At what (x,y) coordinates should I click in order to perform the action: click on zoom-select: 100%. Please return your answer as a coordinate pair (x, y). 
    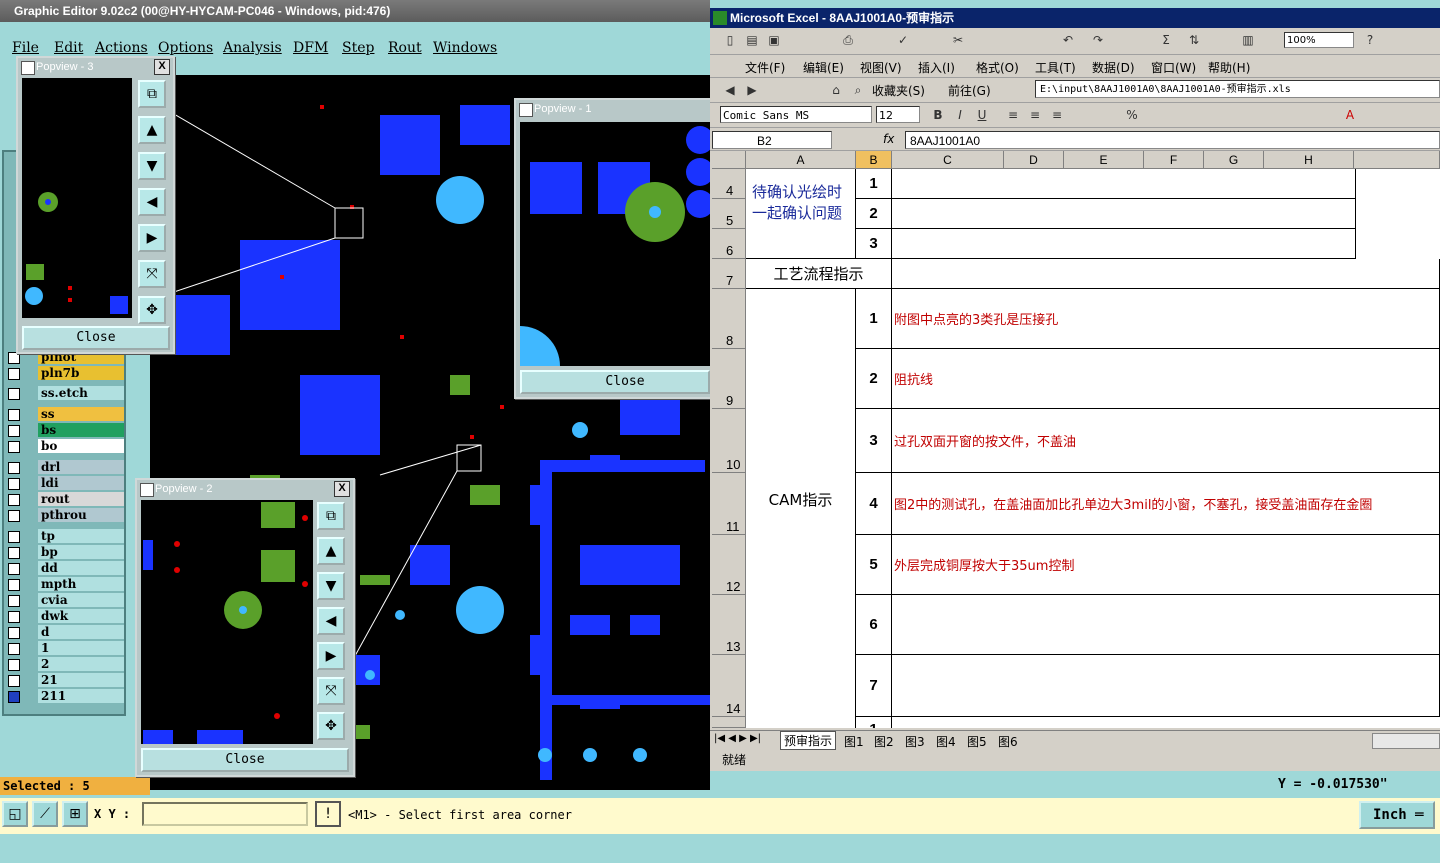
    Looking at the image, I should click on (1319, 40).